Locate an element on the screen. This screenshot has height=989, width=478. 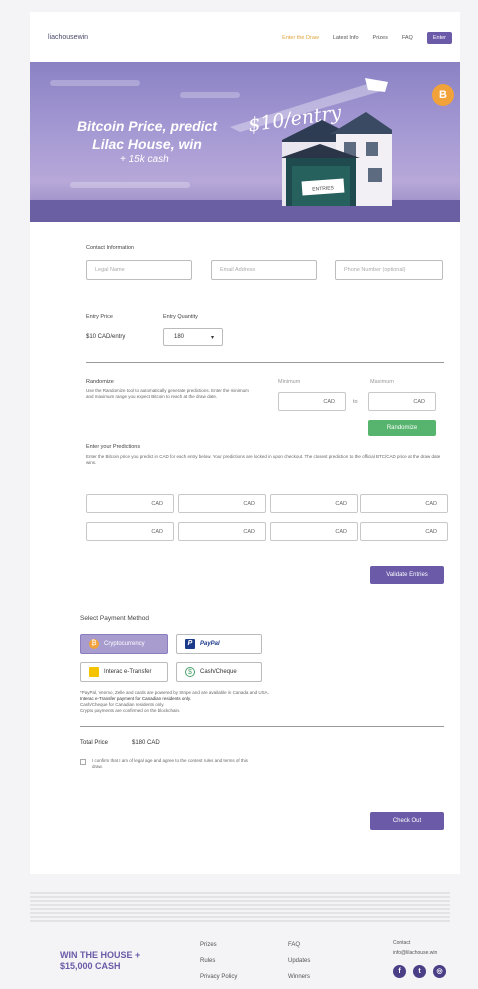
payment-option-crypto: ₿ Cryptocurrency is located at coordinates (124, 644).